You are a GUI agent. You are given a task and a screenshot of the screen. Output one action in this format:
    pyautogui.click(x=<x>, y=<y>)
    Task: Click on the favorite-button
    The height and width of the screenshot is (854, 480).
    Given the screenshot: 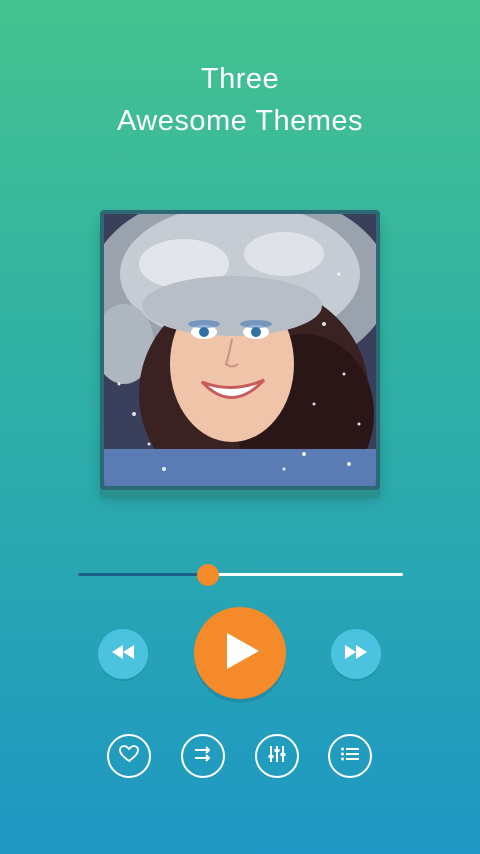 What is the action you would take?
    pyautogui.click(x=129, y=756)
    